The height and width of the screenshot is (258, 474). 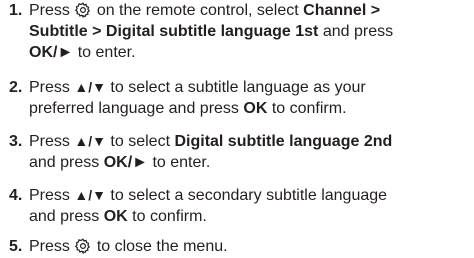 I want to click on step-5: 5. Press to close the menu., so click(x=237, y=246).